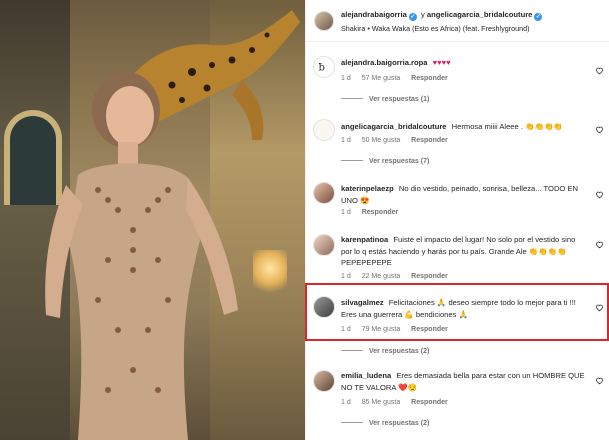  What do you see at coordinates (422, 14) in the screenshot?
I see `author-conjunction: y` at bounding box center [422, 14].